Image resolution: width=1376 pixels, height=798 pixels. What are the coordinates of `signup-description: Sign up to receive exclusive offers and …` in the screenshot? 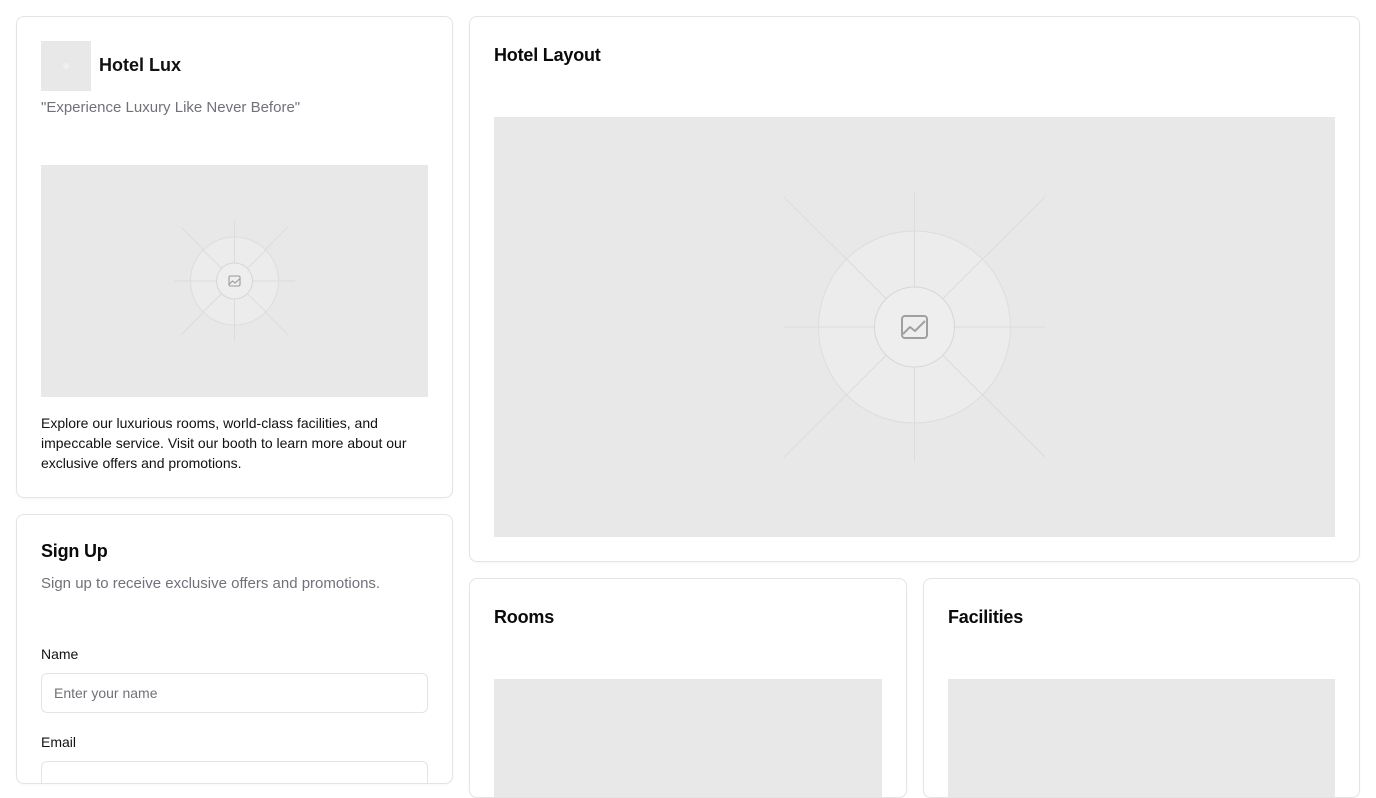 It's located at (211, 583).